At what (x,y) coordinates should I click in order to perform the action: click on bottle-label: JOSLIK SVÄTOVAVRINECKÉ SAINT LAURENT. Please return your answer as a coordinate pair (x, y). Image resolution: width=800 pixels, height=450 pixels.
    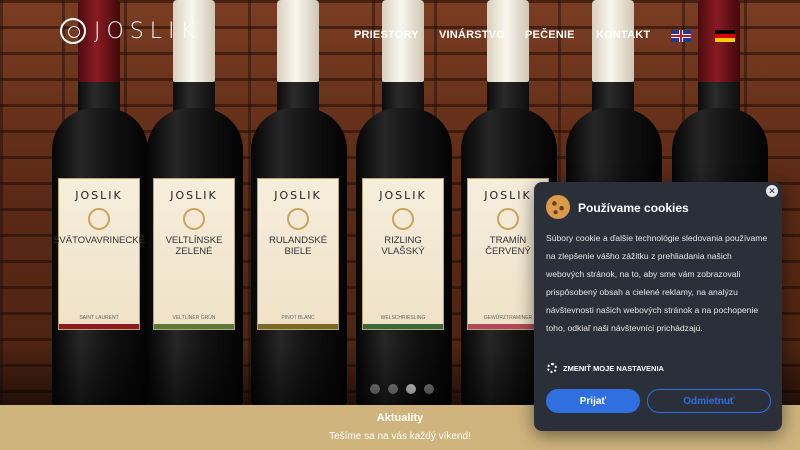
    Looking at the image, I should click on (99, 254).